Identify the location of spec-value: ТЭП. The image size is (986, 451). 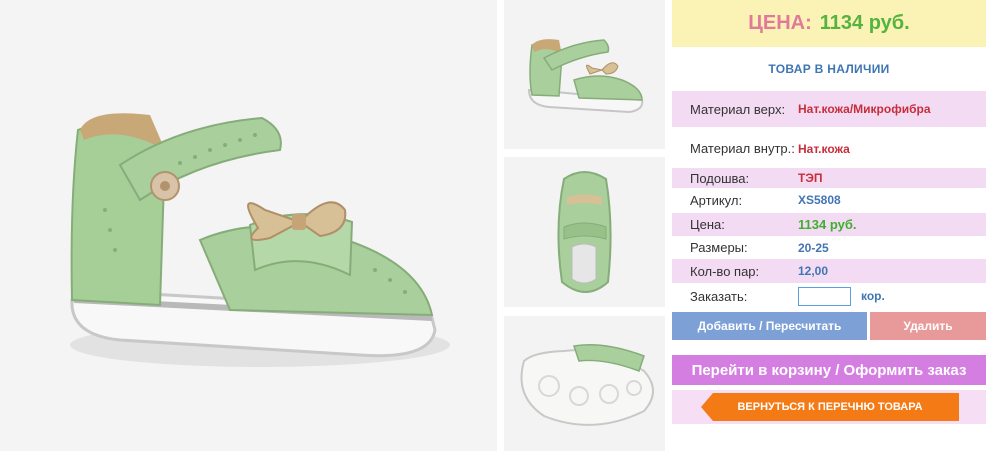
(810, 178).